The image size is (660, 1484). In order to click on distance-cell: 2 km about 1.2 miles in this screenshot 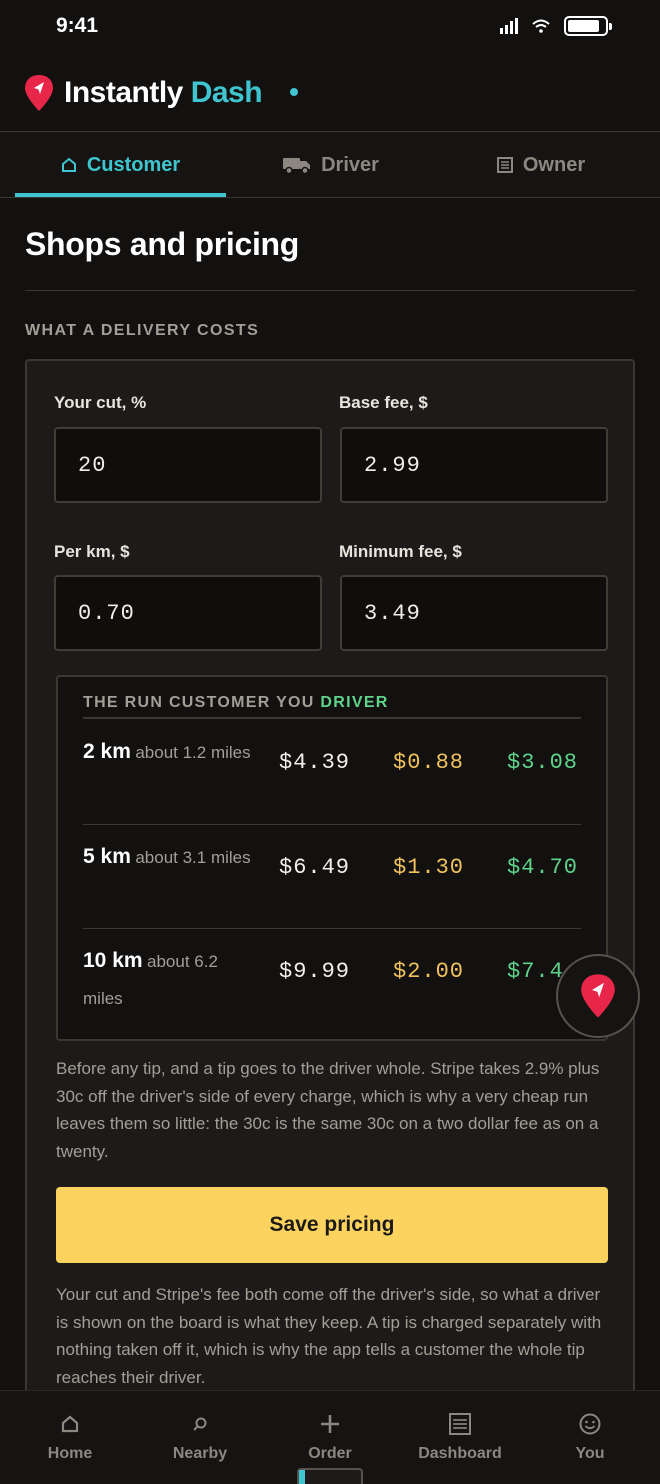, I will do `click(168, 753)`.